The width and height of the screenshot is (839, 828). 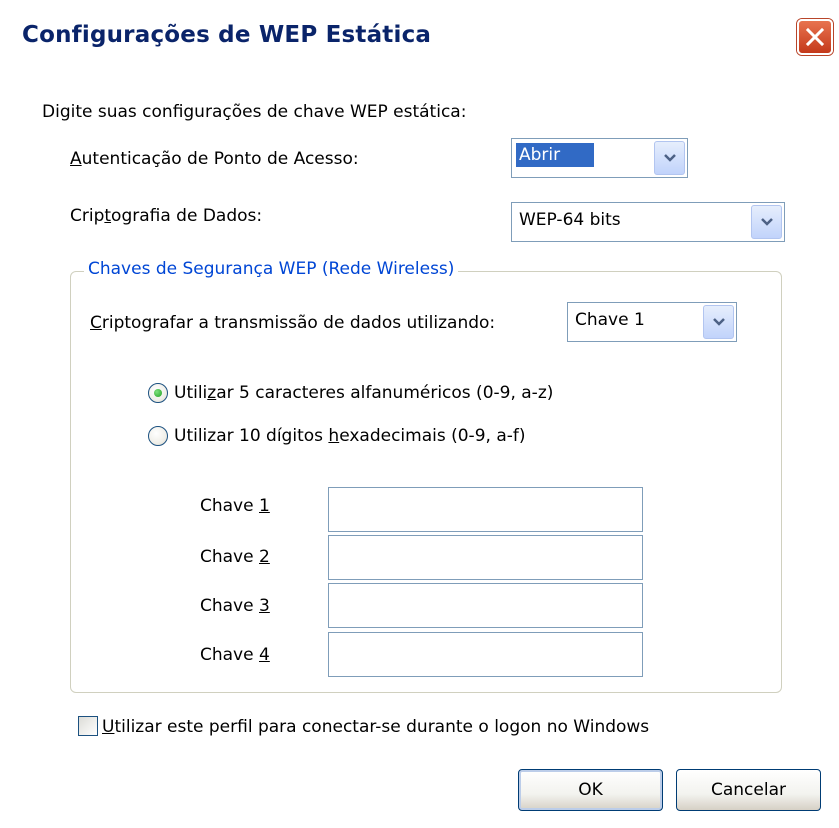 I want to click on radio-alphanumeric, so click(x=158, y=393).